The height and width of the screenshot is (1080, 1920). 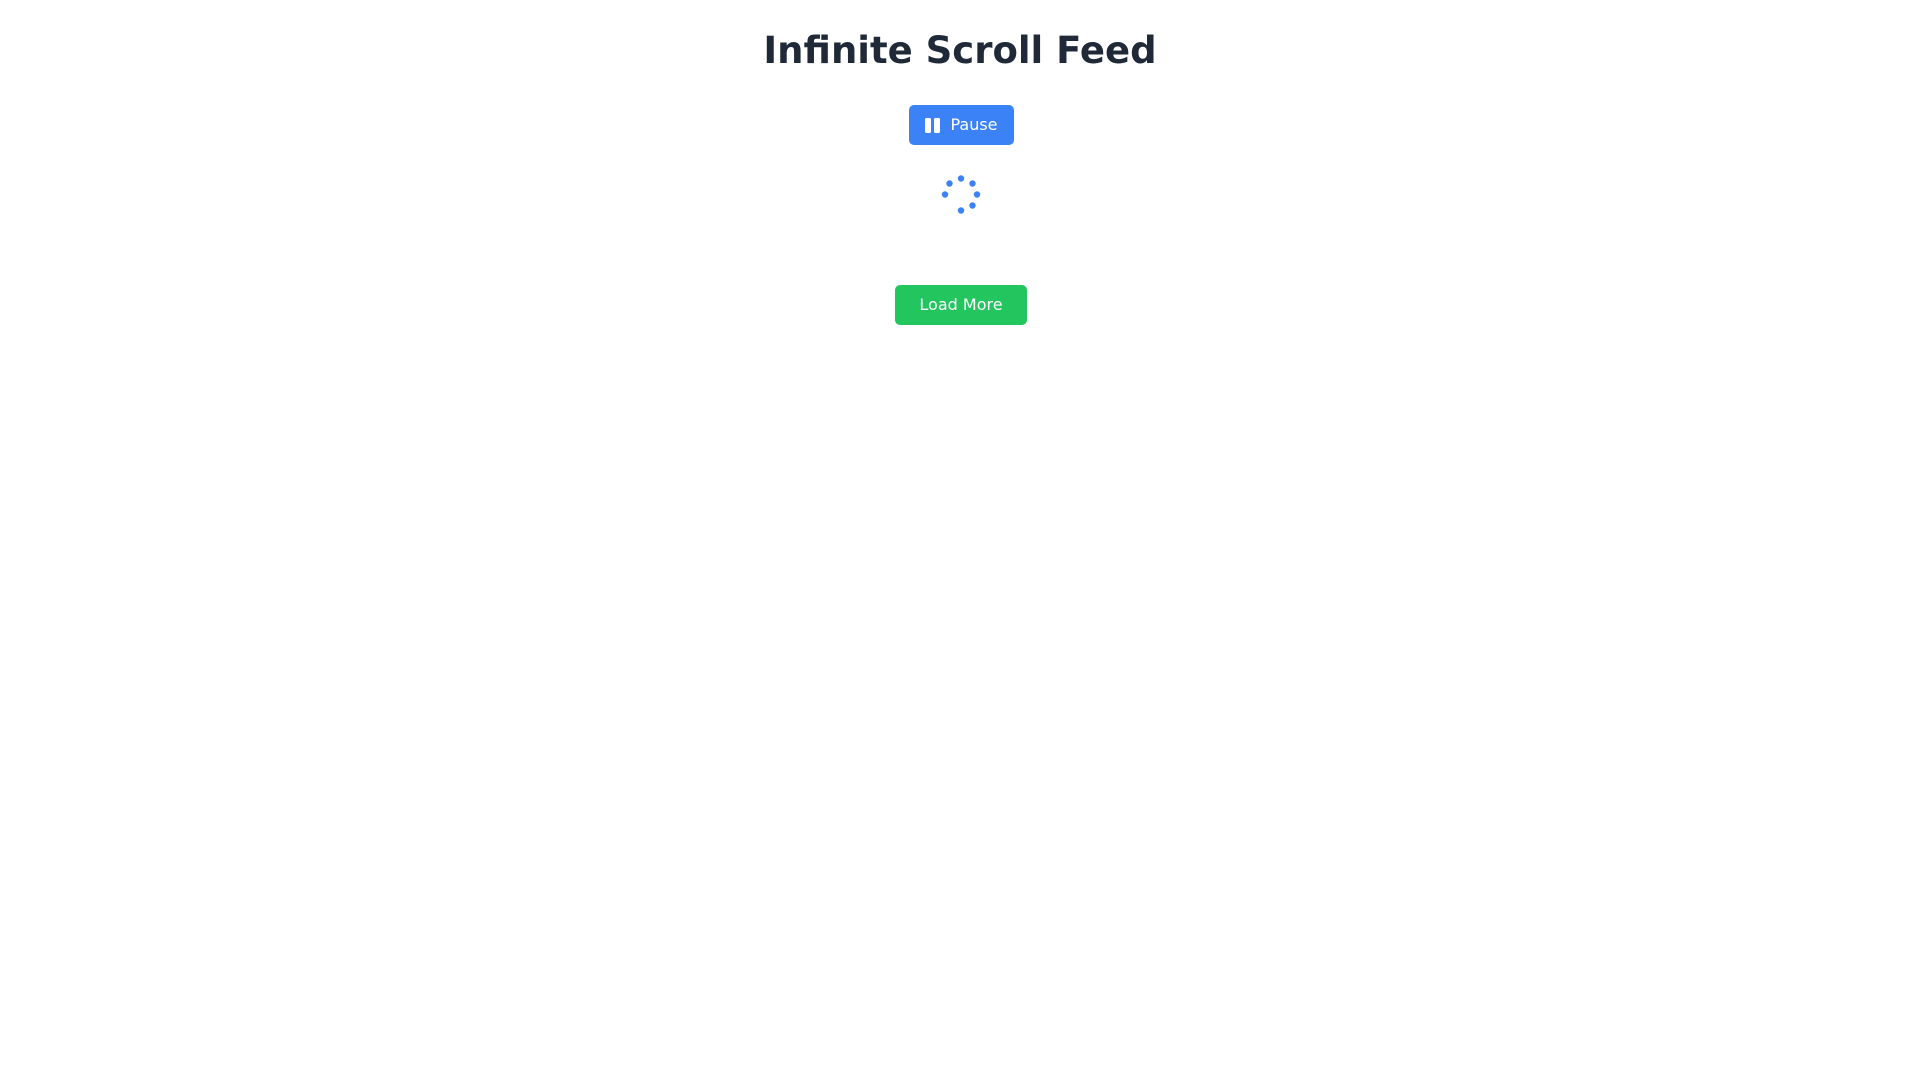 What do you see at coordinates (960, 50) in the screenshot?
I see `page-title: Infinite Scroll Feed` at bounding box center [960, 50].